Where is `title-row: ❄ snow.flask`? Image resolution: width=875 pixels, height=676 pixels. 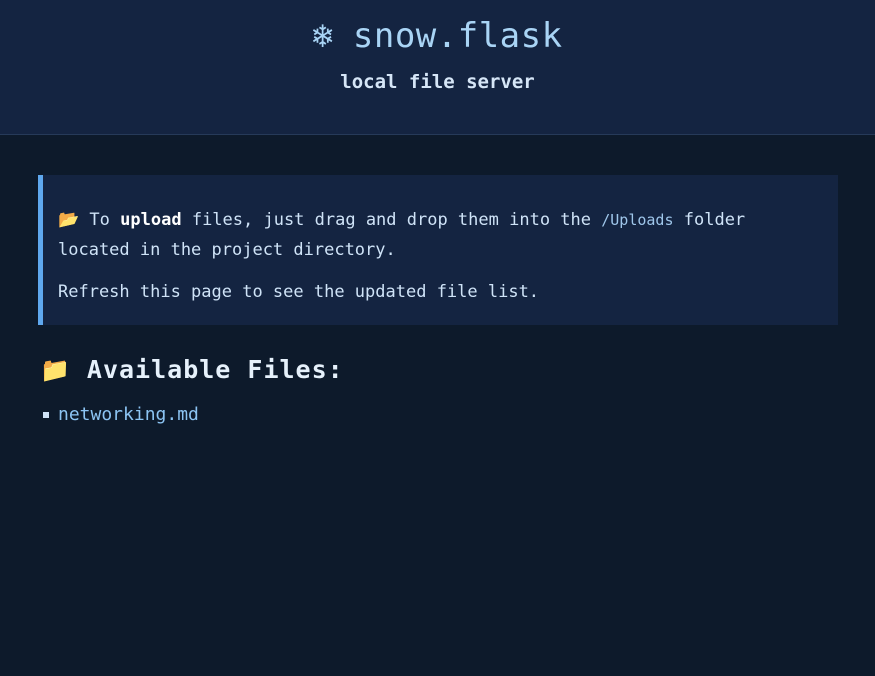
title-row: ❄ snow.flask is located at coordinates (437, 30).